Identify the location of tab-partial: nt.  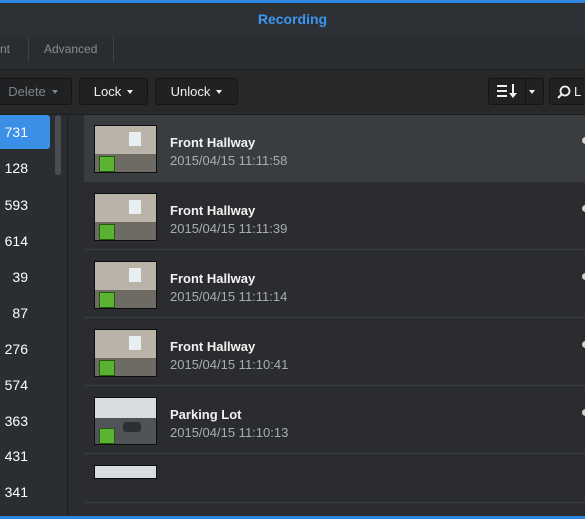
(5, 52).